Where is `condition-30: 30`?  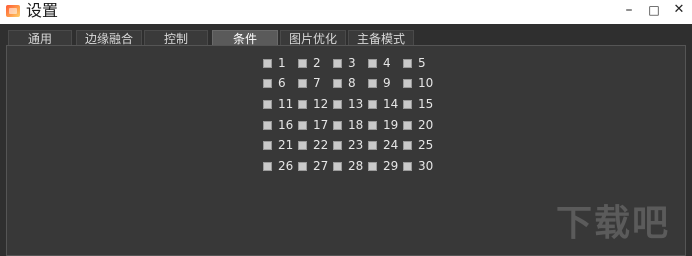 condition-30: 30 is located at coordinates (418, 166).